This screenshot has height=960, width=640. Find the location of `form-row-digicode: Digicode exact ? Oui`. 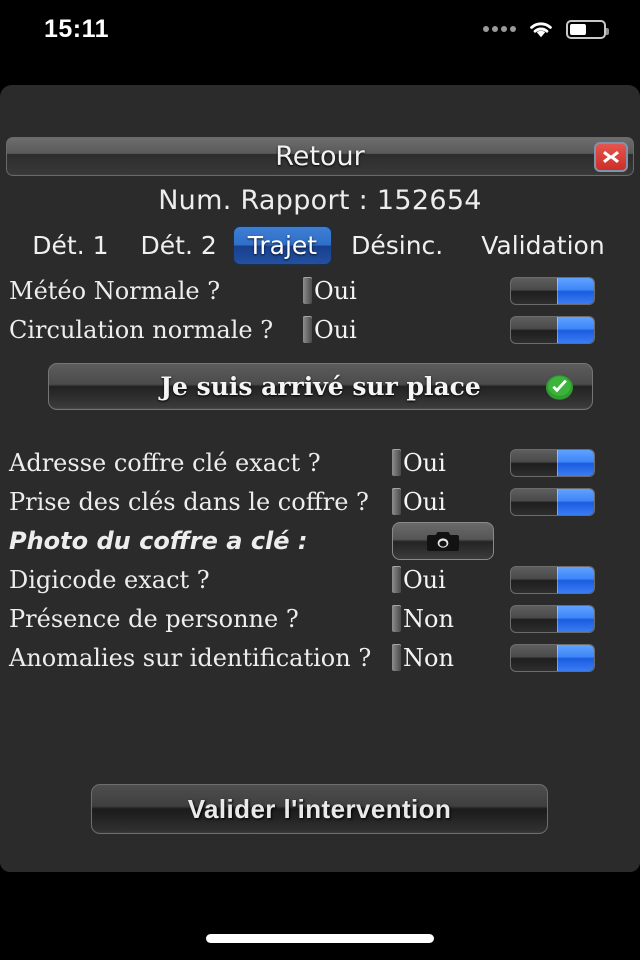

form-row-digicode: Digicode exact ? Oui is located at coordinates (320, 579).